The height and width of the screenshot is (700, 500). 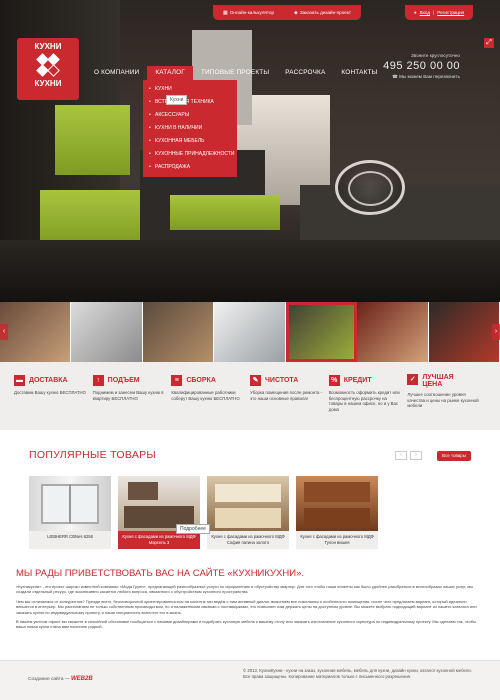 I want to click on feature-head: ↑ ПОДЪЕМ, so click(x=129, y=380).